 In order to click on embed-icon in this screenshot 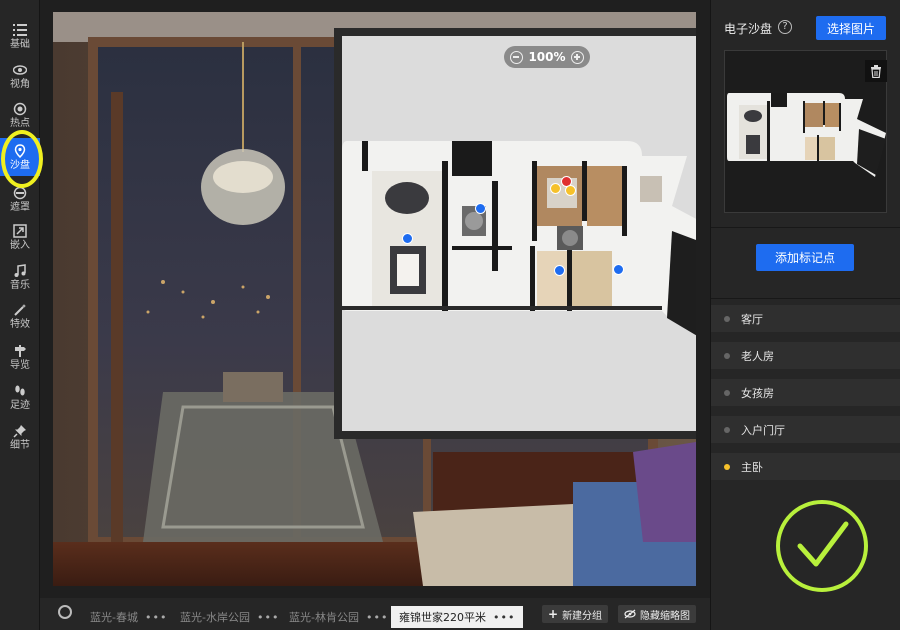, I will do `click(20, 230)`.